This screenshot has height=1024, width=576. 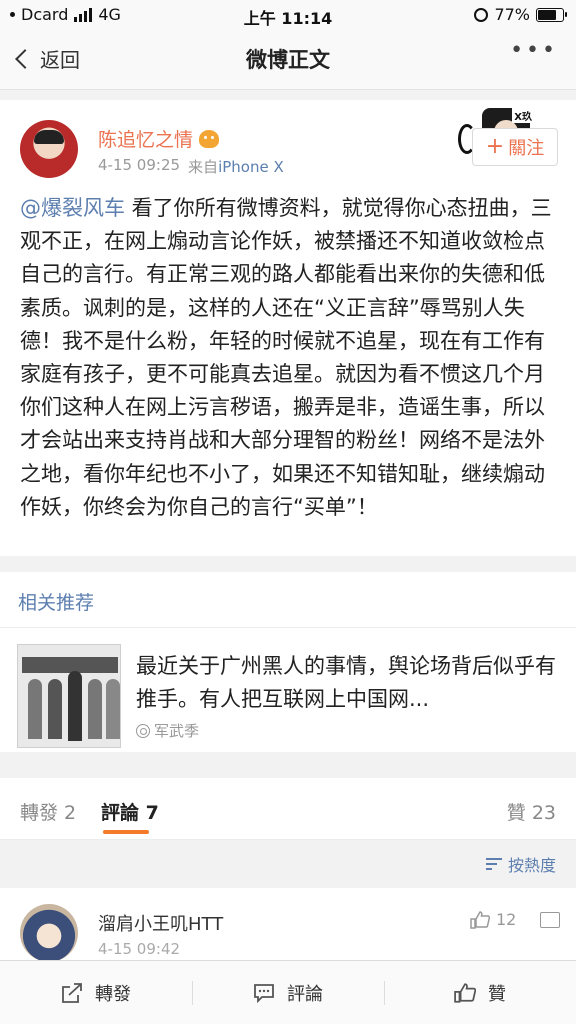 What do you see at coordinates (305, 994) in the screenshot?
I see `comment-label: 評論` at bounding box center [305, 994].